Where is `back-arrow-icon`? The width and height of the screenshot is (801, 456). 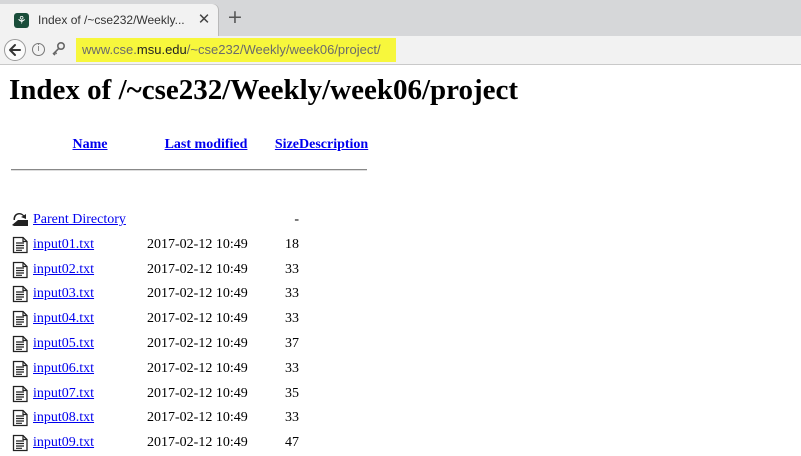
back-arrow-icon is located at coordinates (15, 50).